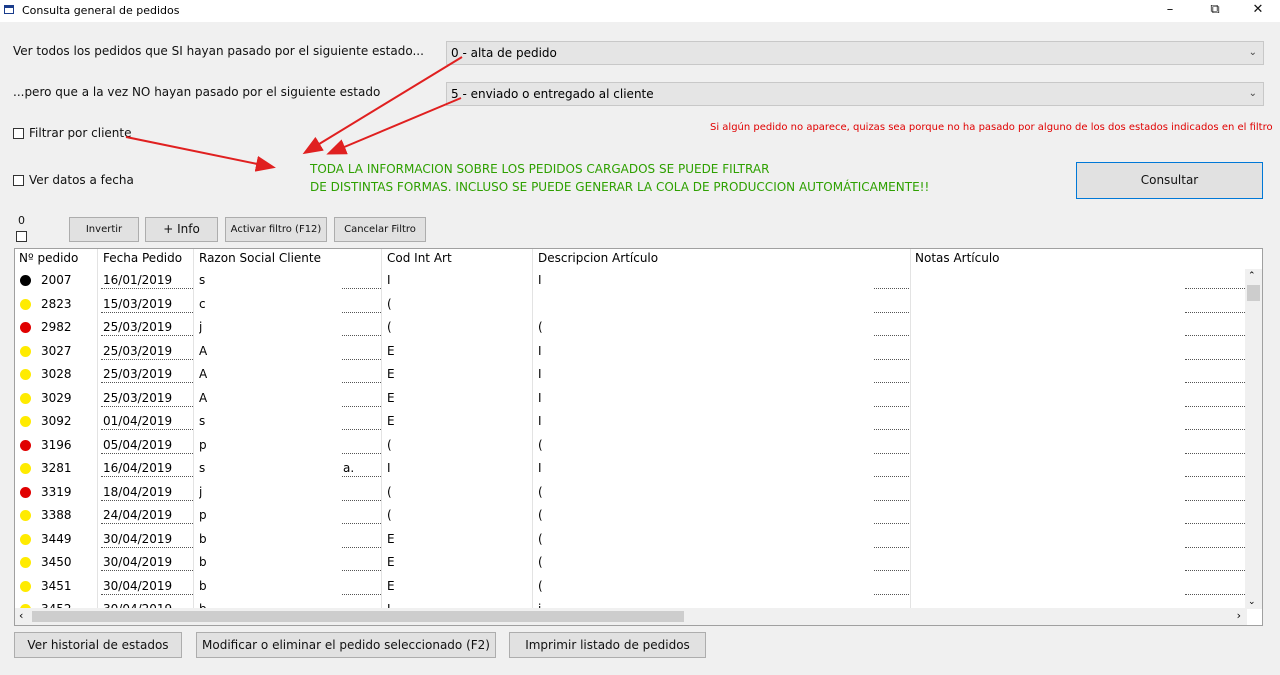 The height and width of the screenshot is (675, 1280). What do you see at coordinates (56, 444) in the screenshot?
I see `order-number-cell: 3196` at bounding box center [56, 444].